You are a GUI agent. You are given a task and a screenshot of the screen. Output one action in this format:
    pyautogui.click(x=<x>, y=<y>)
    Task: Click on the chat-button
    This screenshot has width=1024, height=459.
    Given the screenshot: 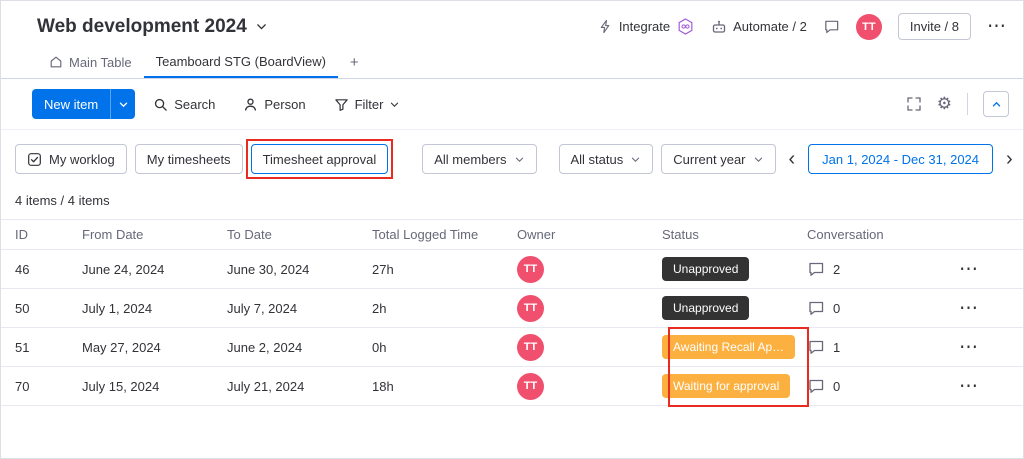 What is the action you would take?
    pyautogui.click(x=831, y=26)
    